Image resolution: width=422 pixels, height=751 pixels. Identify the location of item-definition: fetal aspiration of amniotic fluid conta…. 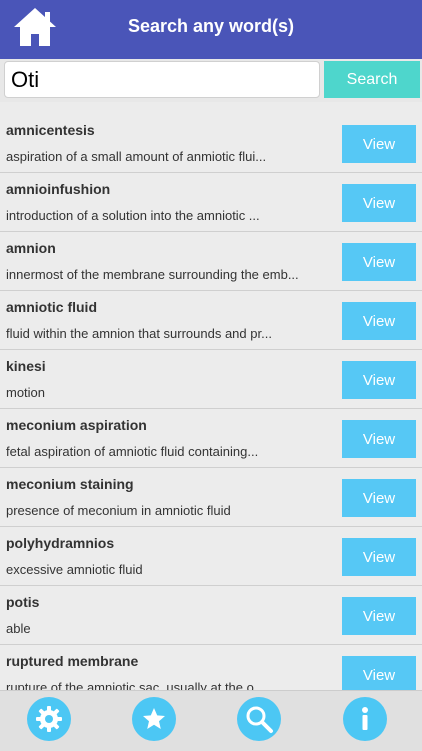
(132, 451).